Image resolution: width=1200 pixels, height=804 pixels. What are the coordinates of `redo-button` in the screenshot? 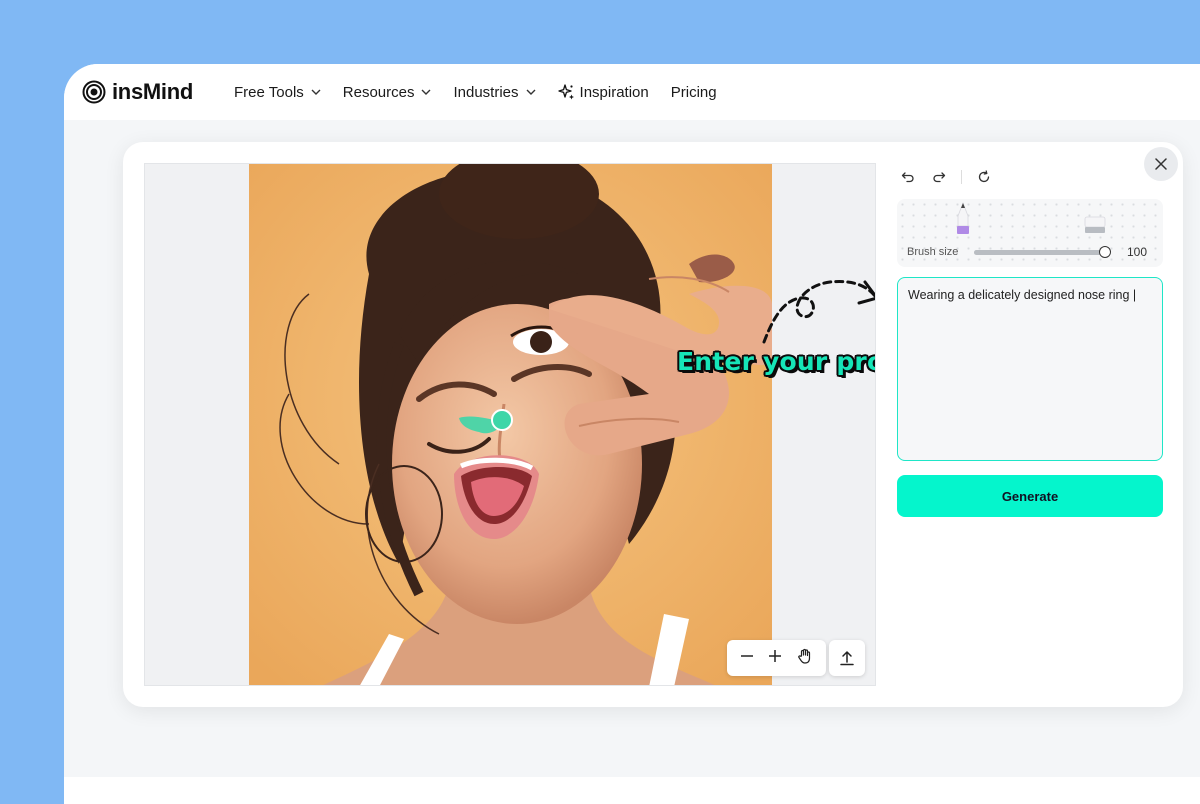 It's located at (939, 177).